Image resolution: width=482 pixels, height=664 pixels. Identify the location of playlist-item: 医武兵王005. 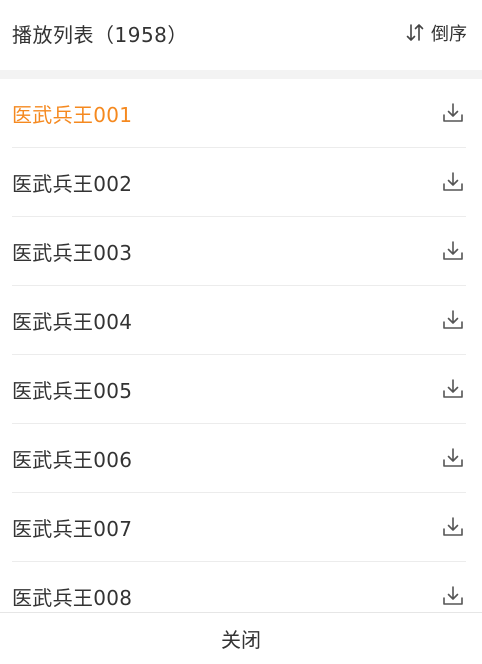
(239, 389).